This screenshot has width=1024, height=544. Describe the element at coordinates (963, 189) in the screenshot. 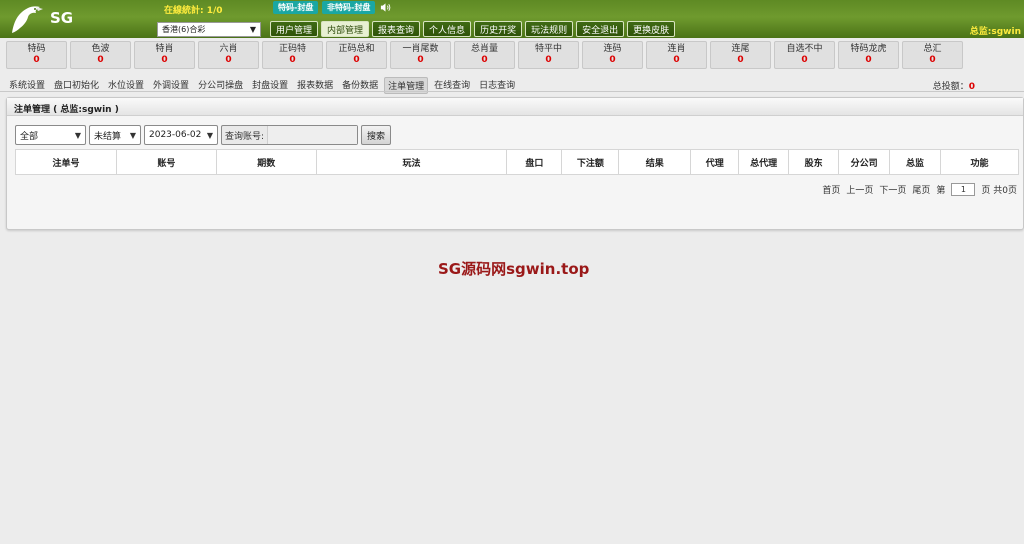

I see `page-number-input: 1` at that location.